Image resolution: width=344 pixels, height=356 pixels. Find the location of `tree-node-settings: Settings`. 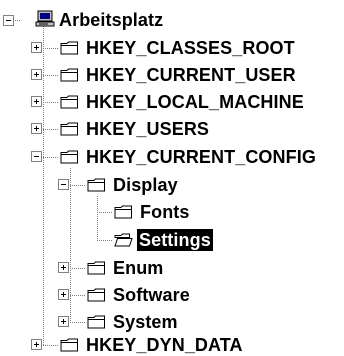

tree-node-settings: Settings is located at coordinates (175, 240).